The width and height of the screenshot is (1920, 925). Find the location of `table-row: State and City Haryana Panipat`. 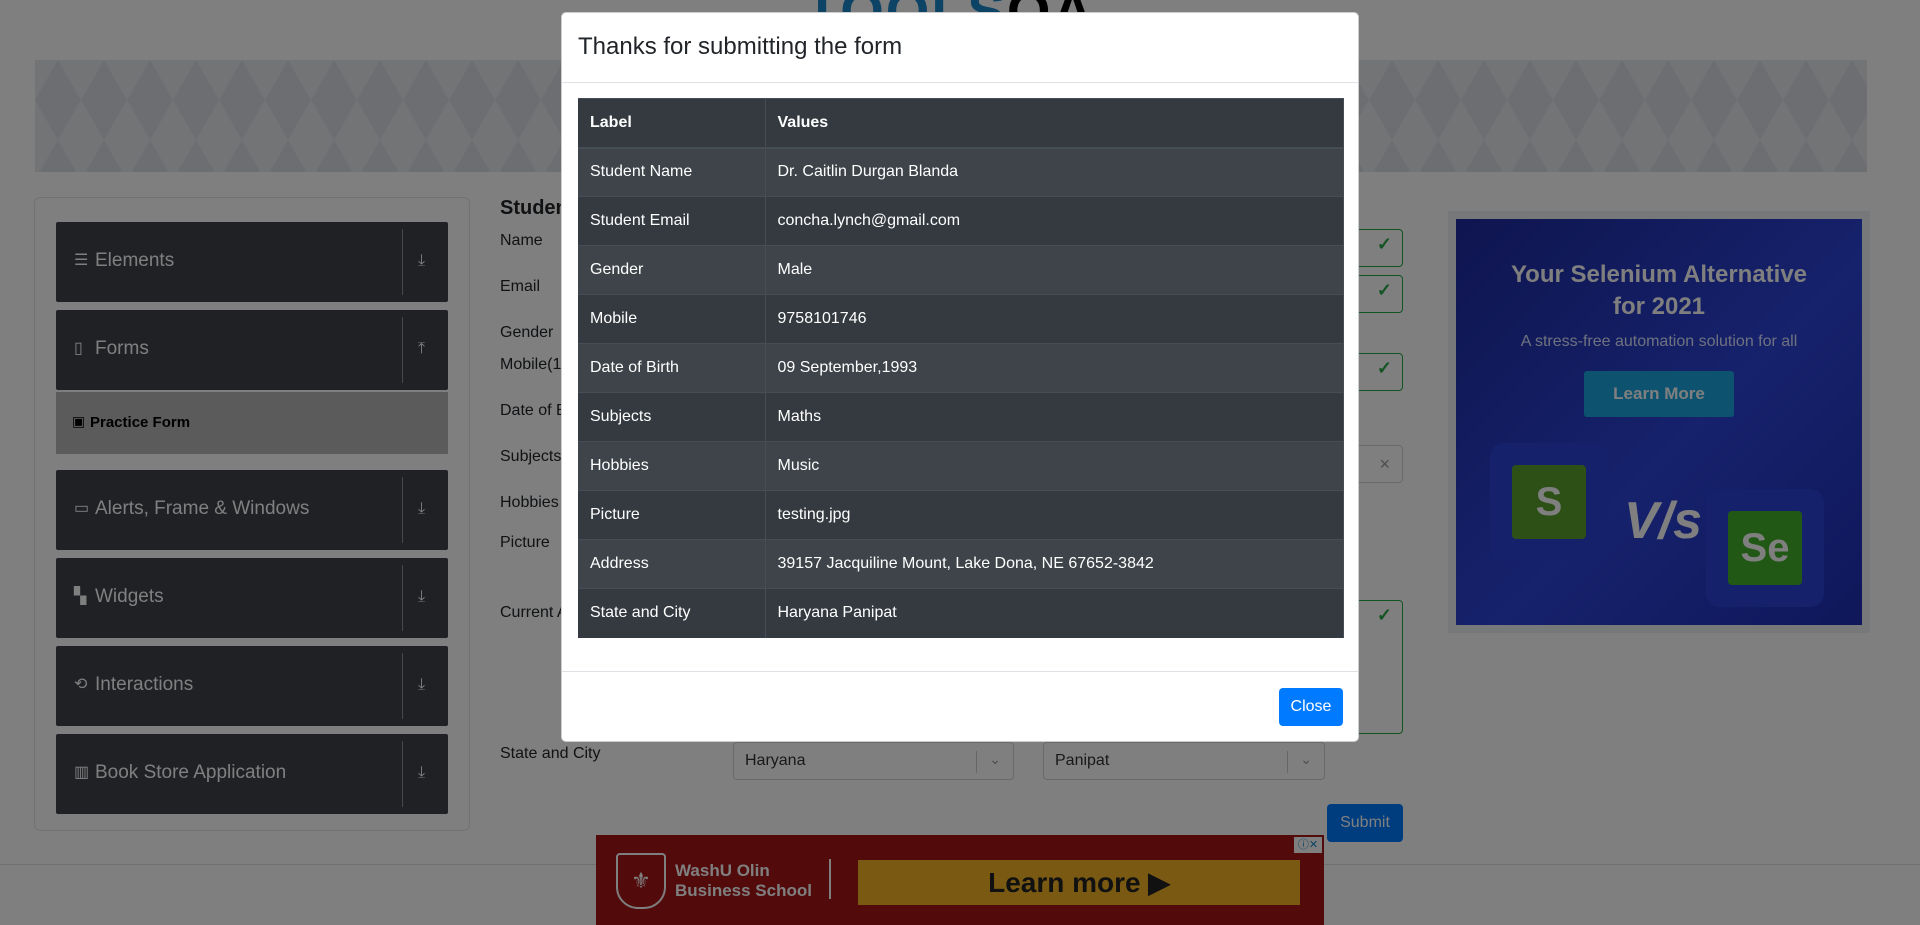

table-row: State and City Haryana Panipat is located at coordinates (961, 613).